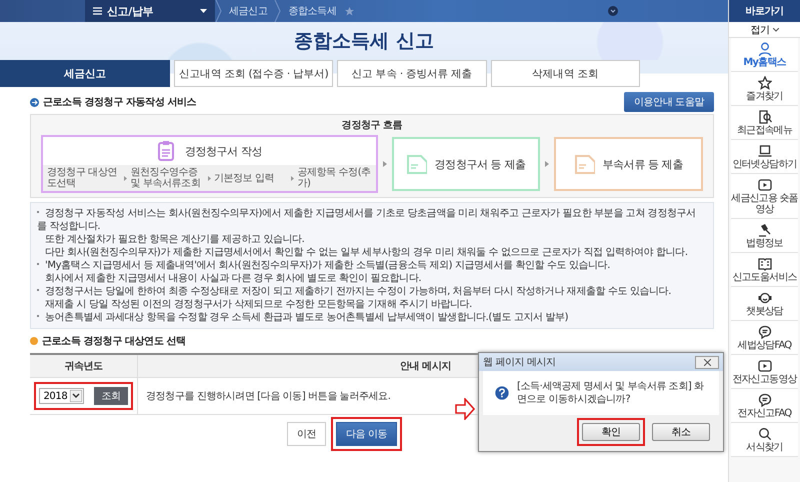 The height and width of the screenshot is (482, 800). I want to click on step-title: 경정청구서 등 제출, so click(480, 164).